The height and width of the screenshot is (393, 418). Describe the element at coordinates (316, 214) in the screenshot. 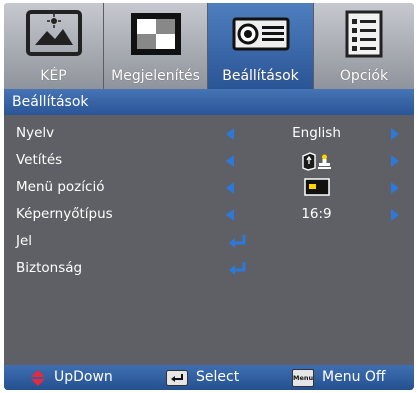

I see `screen-type-value: 16:9` at that location.